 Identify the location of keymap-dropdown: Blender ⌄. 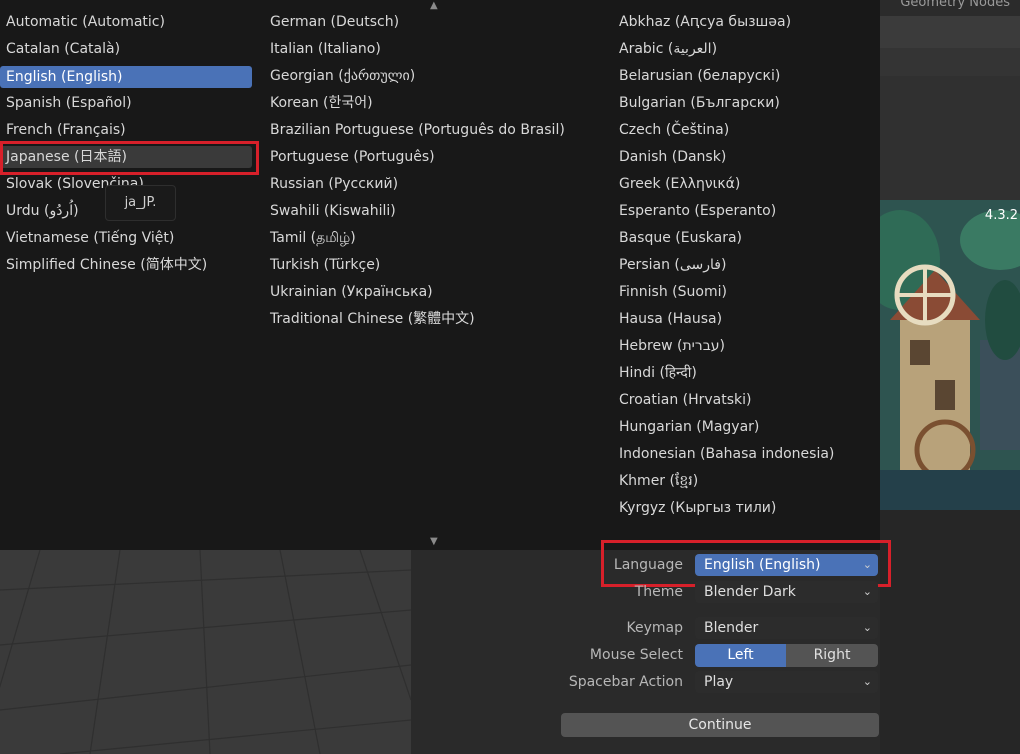
(786, 628).